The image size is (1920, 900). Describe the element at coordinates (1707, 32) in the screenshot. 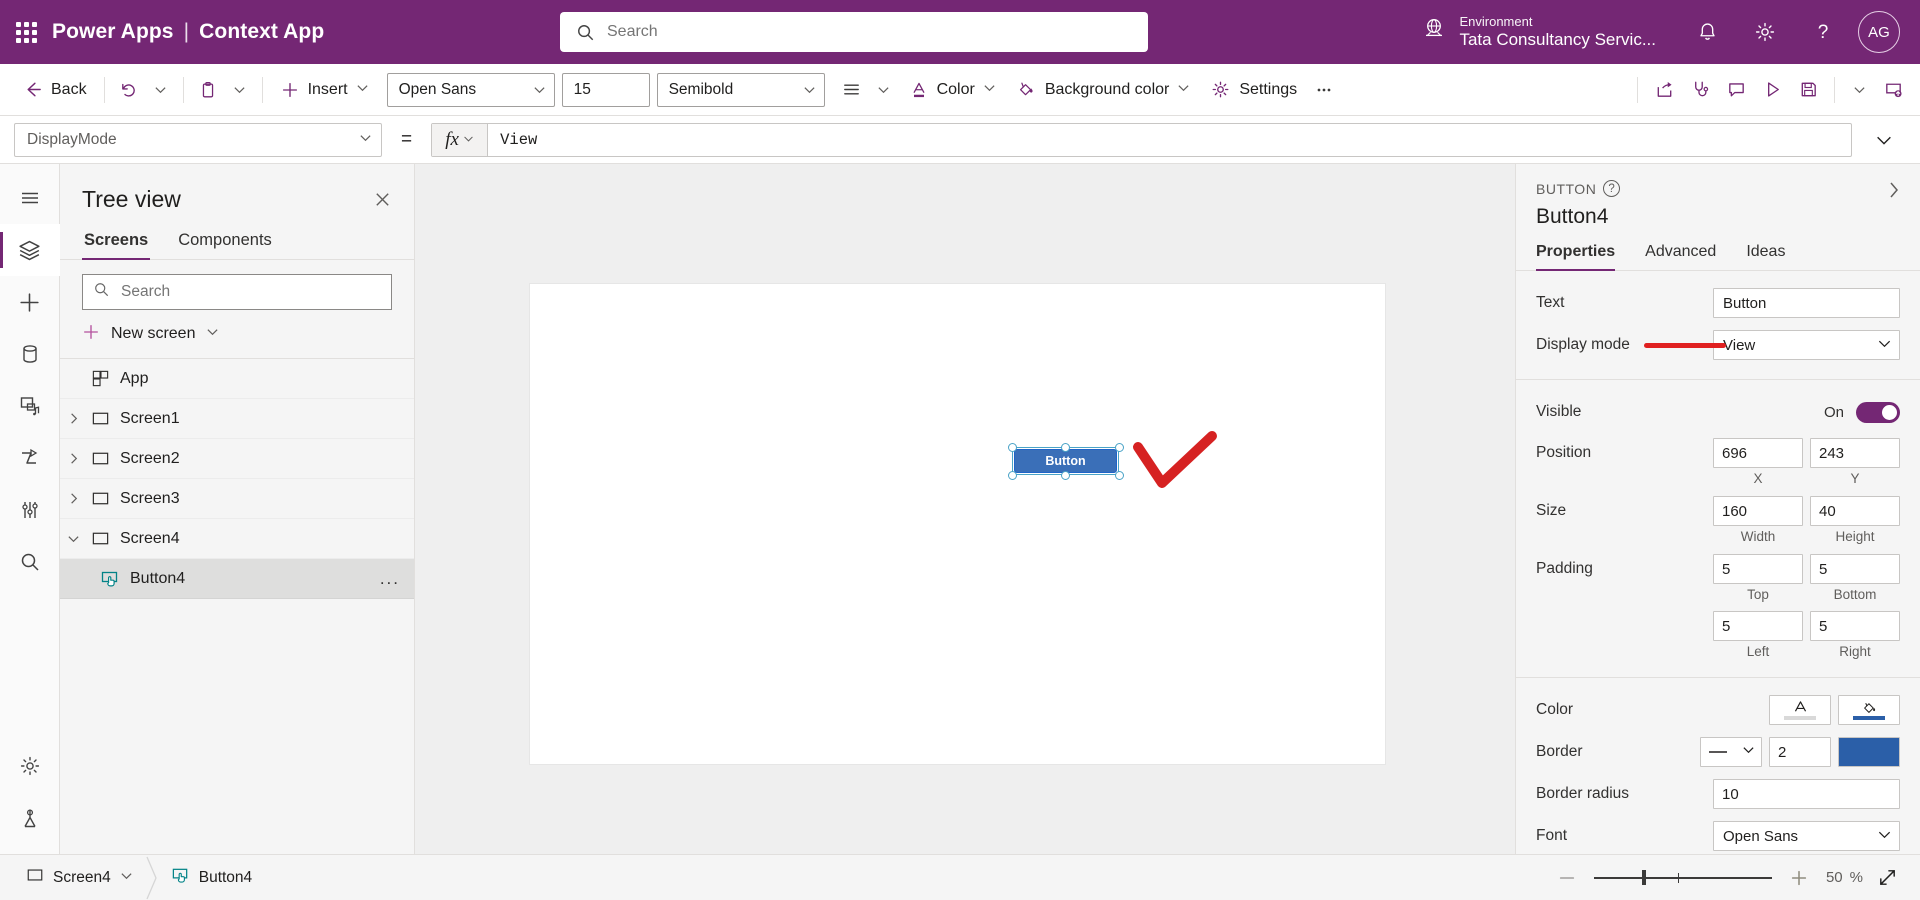

I see `bell-icon` at that location.